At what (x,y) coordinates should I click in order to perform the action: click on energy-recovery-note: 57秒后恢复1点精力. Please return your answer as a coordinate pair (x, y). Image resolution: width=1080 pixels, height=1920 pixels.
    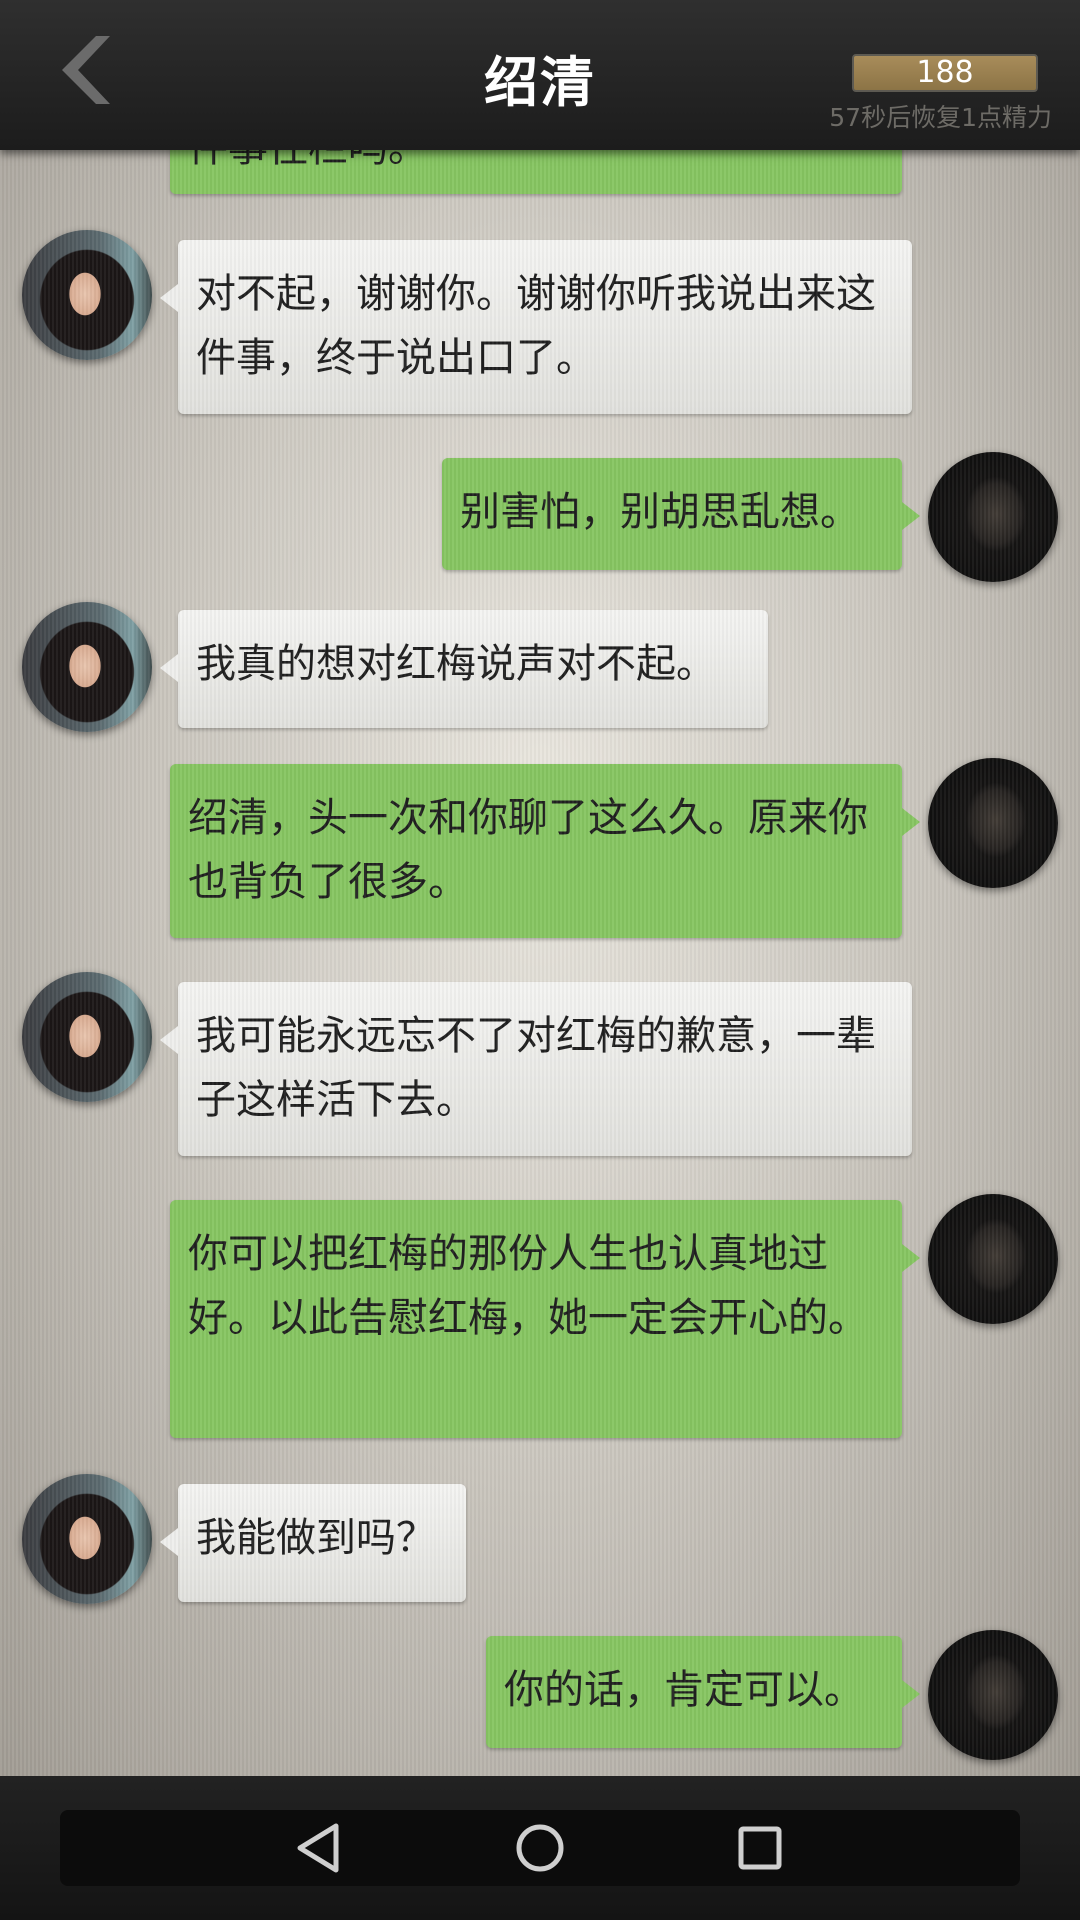
    Looking at the image, I should click on (940, 117).